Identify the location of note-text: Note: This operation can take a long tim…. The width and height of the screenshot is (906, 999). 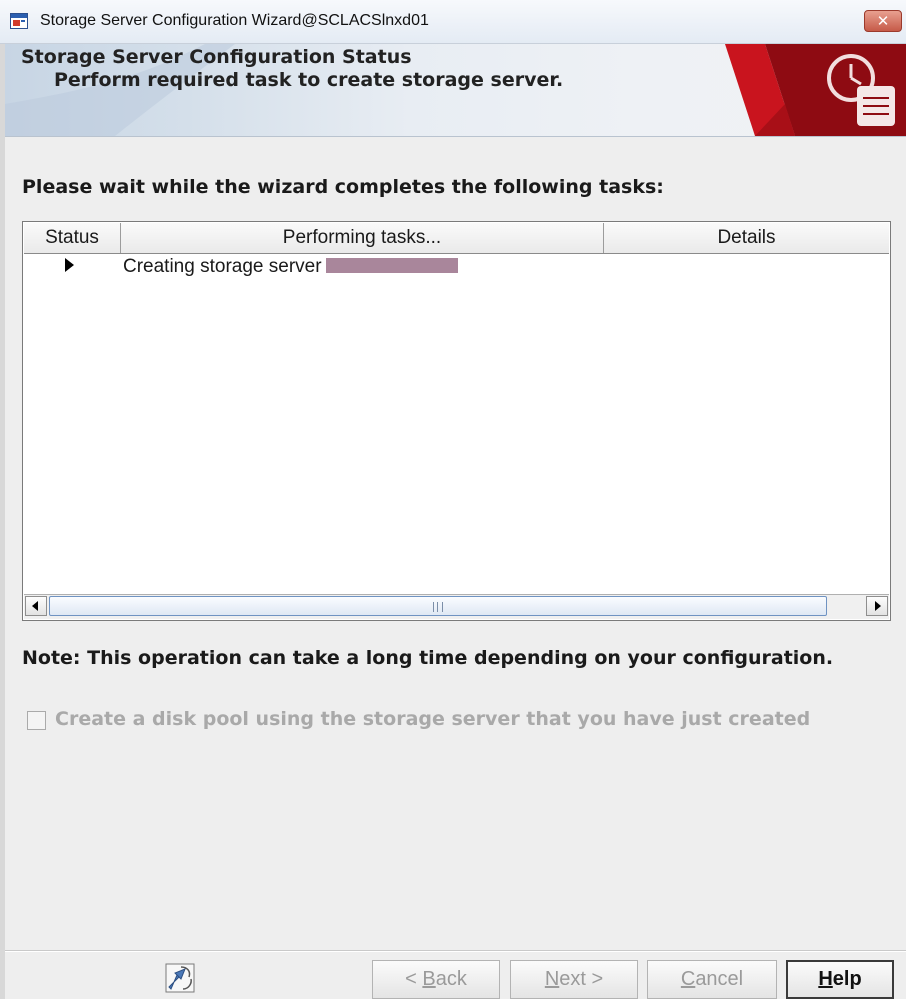
(428, 658).